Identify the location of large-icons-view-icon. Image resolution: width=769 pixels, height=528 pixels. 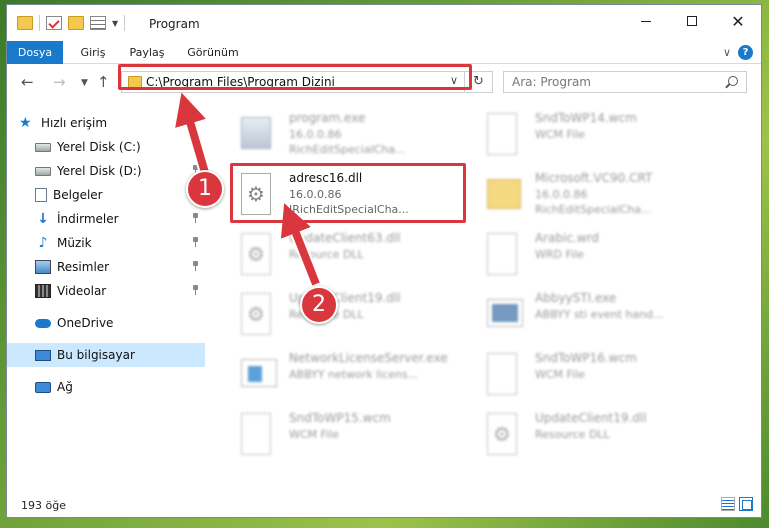
(746, 504).